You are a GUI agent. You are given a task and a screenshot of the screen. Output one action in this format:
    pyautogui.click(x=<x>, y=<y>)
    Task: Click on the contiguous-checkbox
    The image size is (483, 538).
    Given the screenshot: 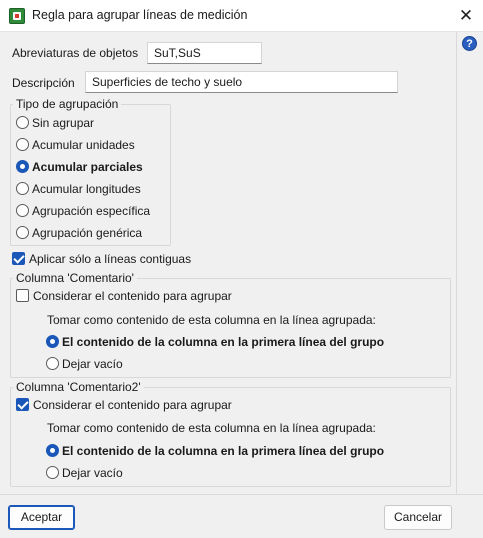 What is the action you would take?
    pyautogui.click(x=18, y=258)
    